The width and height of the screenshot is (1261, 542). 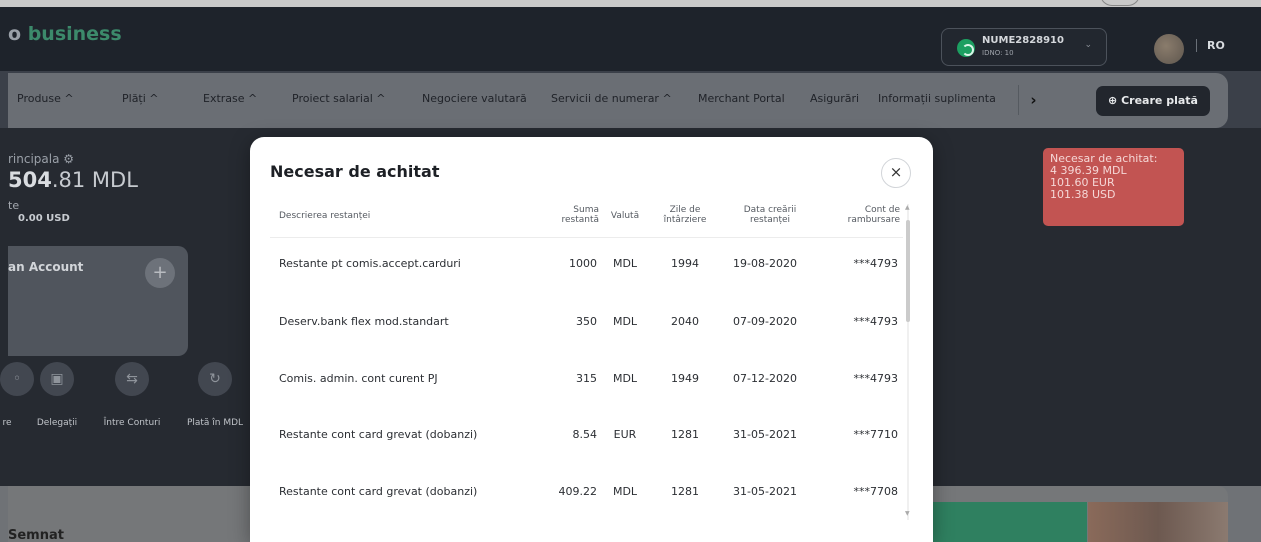 What do you see at coordinates (474, 98) in the screenshot?
I see `nav-item-negociere-valutara: Negociere valutară` at bounding box center [474, 98].